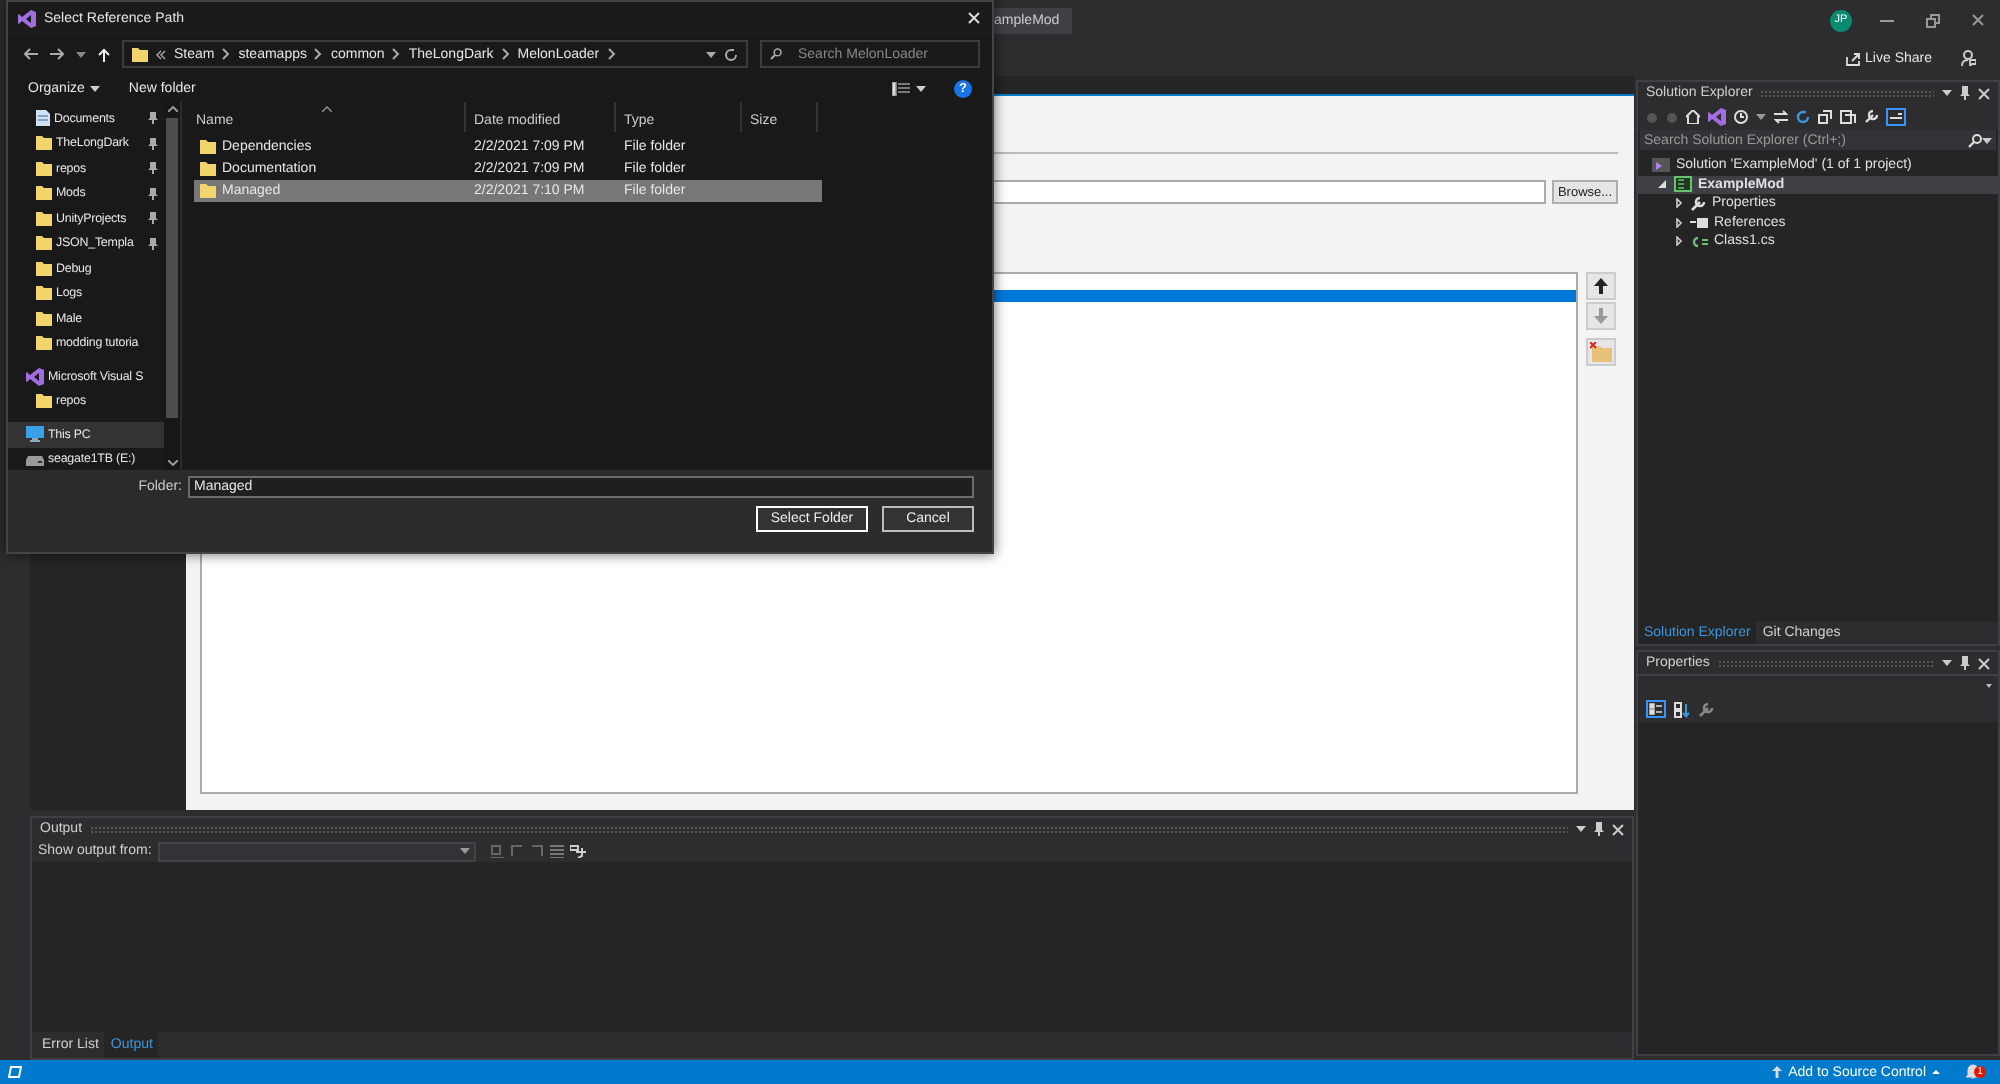 The image size is (2000, 1084). What do you see at coordinates (35, 434) in the screenshot?
I see `computer-icon` at bounding box center [35, 434].